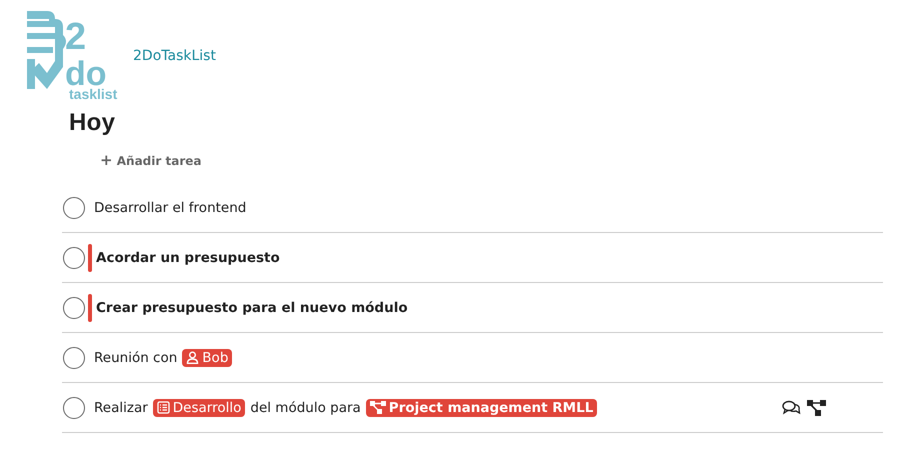  What do you see at coordinates (92, 123) in the screenshot?
I see `page-heading: Hoy` at bounding box center [92, 123].